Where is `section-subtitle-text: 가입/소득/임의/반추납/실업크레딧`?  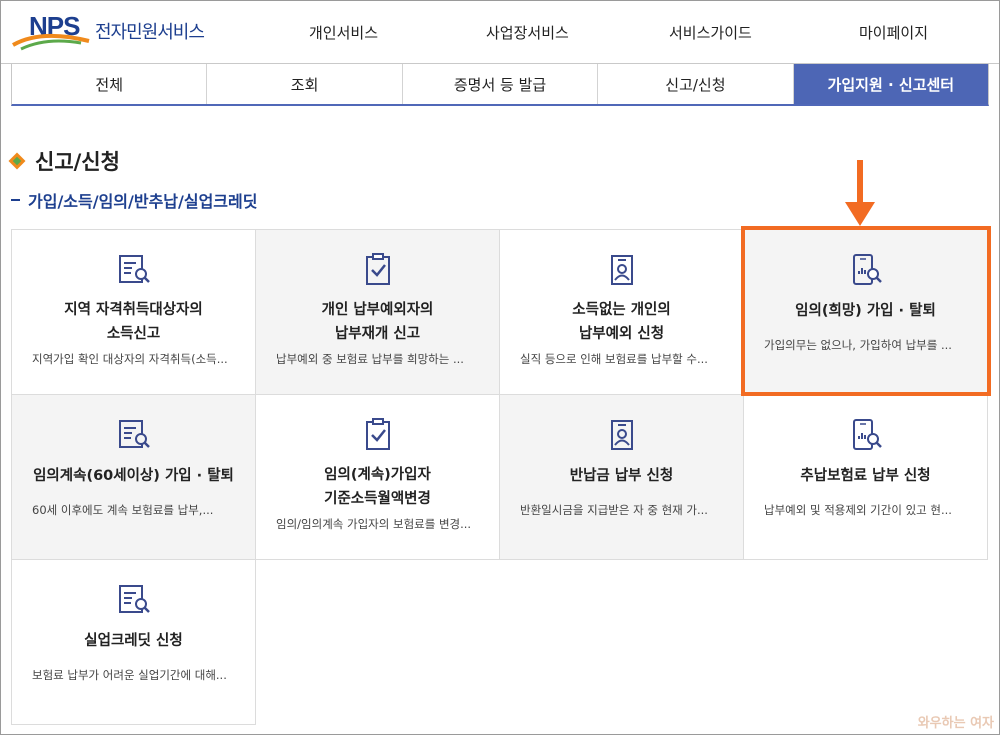 section-subtitle-text: 가입/소득/임의/반추납/실업크레딧 is located at coordinates (143, 201).